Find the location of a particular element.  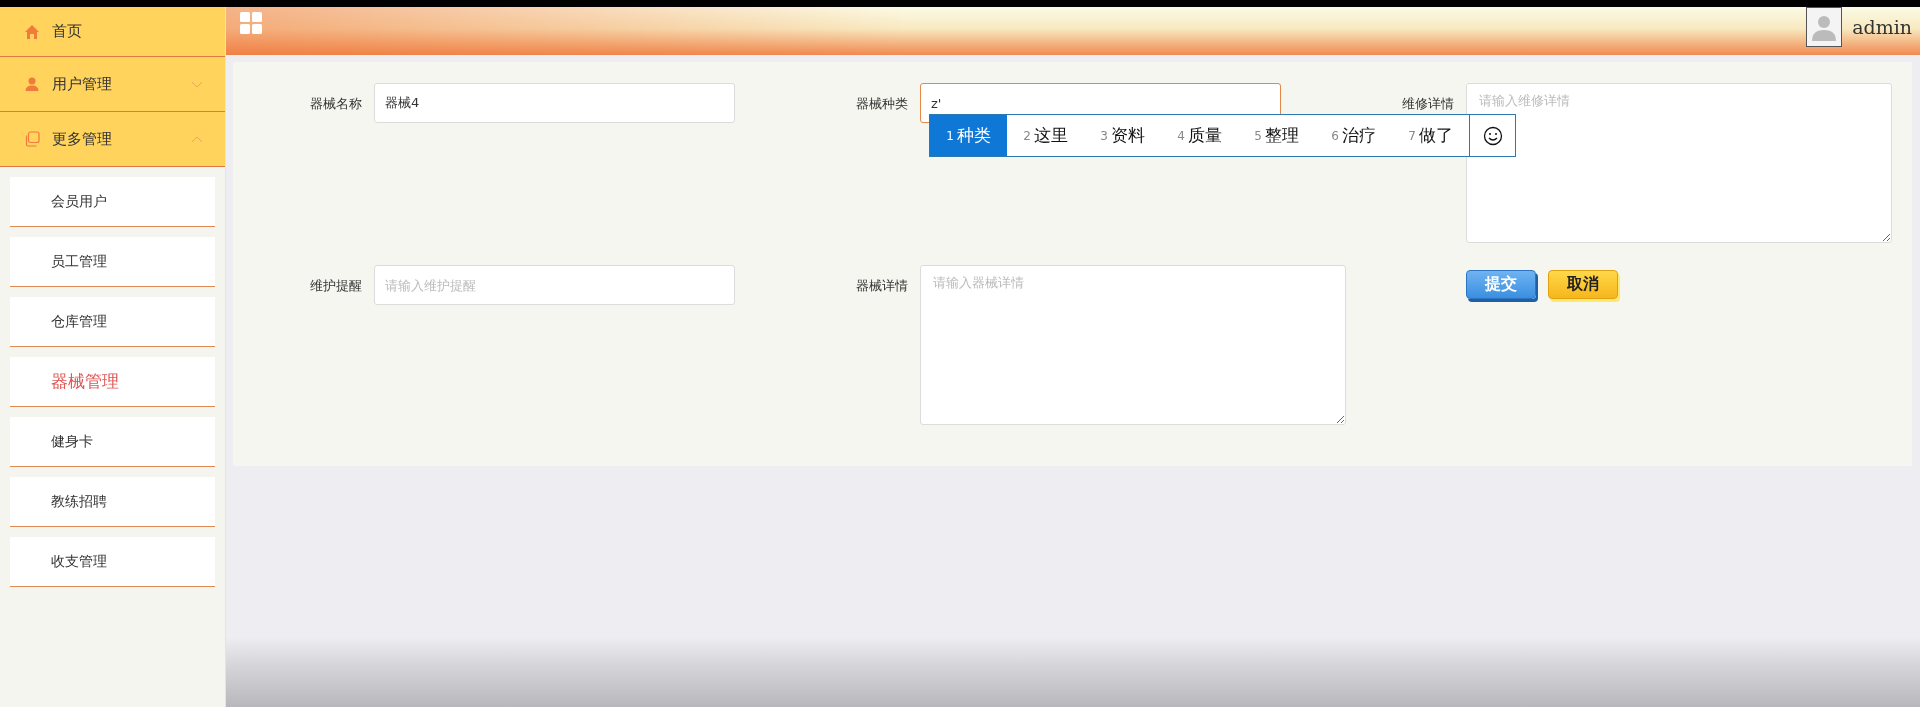

sidebar-subitem: 健身卡 is located at coordinates (112, 442).